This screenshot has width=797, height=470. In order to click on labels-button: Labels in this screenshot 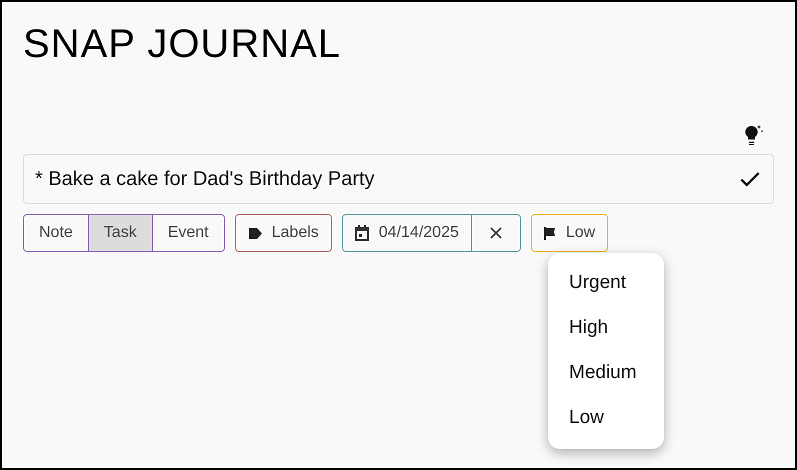, I will do `click(283, 233)`.